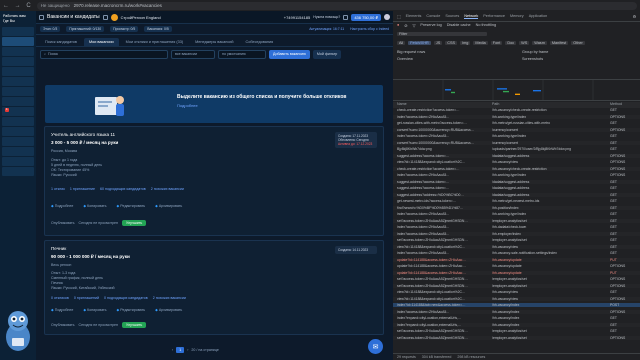 The height and width of the screenshot is (360, 640). Describe the element at coordinates (517, 16) in the screenshot. I see `devtools-tab-memory: Memory` at that location.